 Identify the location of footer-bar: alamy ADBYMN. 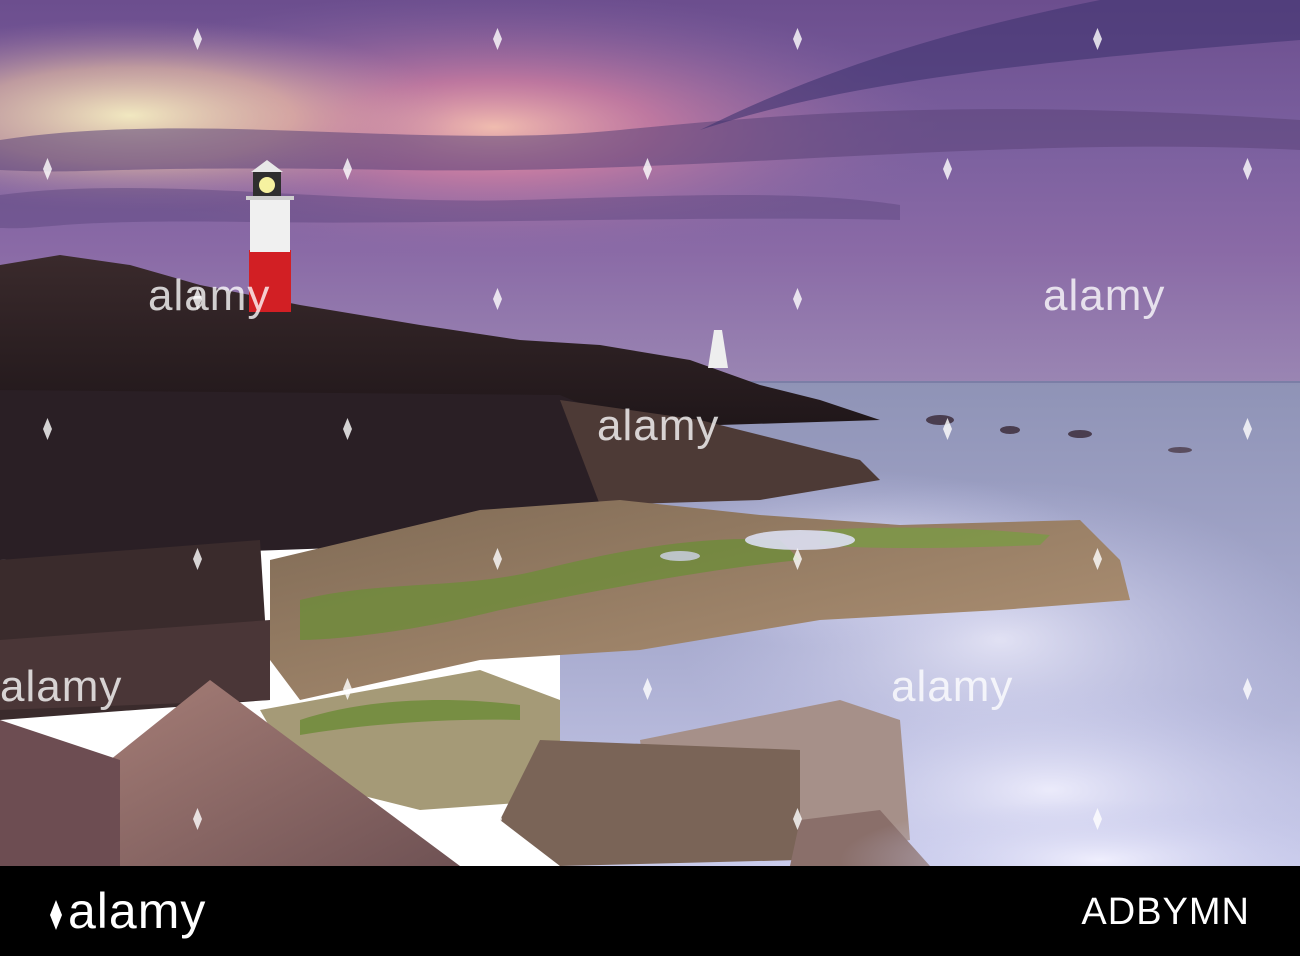
(650, 911).